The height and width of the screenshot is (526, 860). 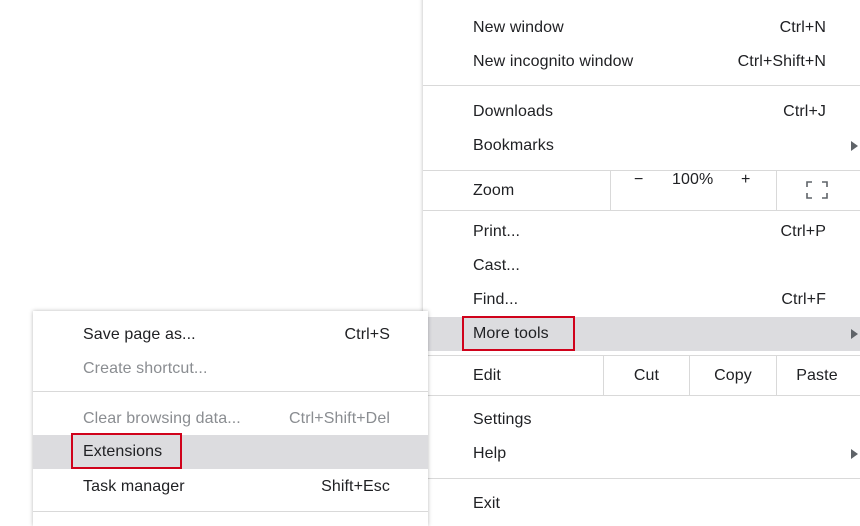 What do you see at coordinates (641, 504) in the screenshot?
I see `menu-item-exit: Exit` at bounding box center [641, 504].